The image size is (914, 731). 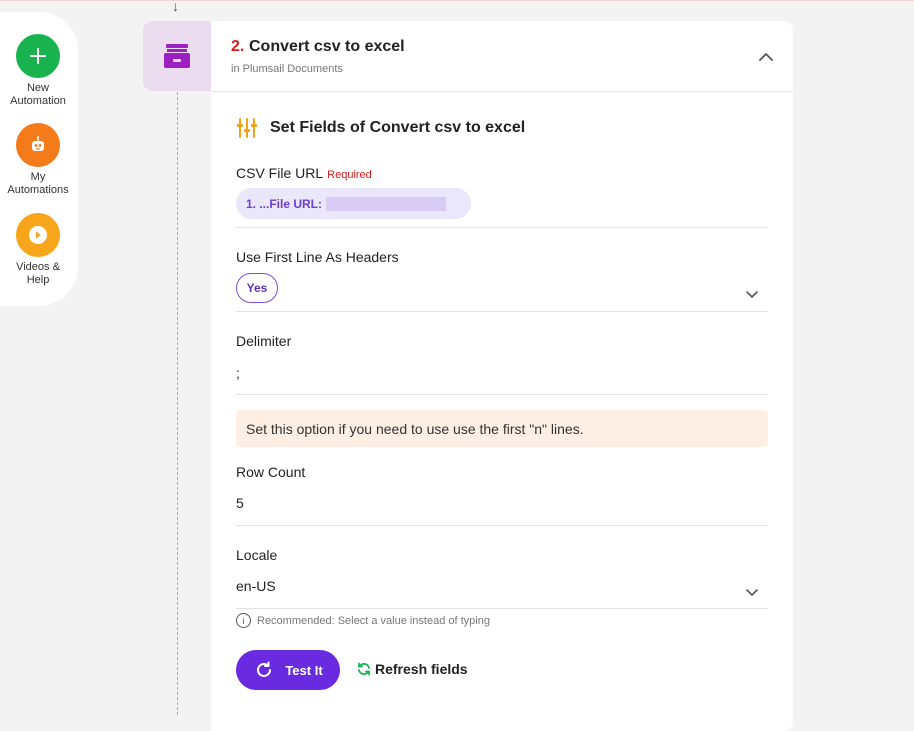 What do you see at coordinates (247, 128) in the screenshot?
I see `sliders-icon` at bounding box center [247, 128].